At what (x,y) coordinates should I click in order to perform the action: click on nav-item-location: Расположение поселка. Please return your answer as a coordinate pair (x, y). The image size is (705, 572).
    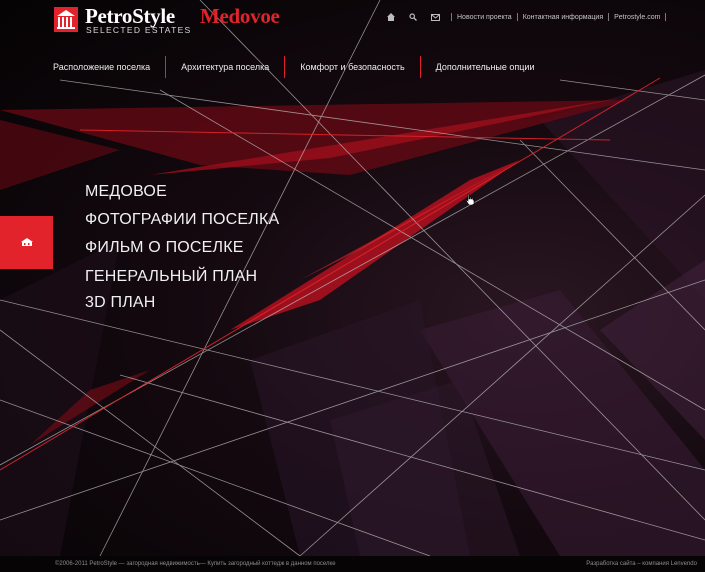
    Looking at the image, I should click on (101, 67).